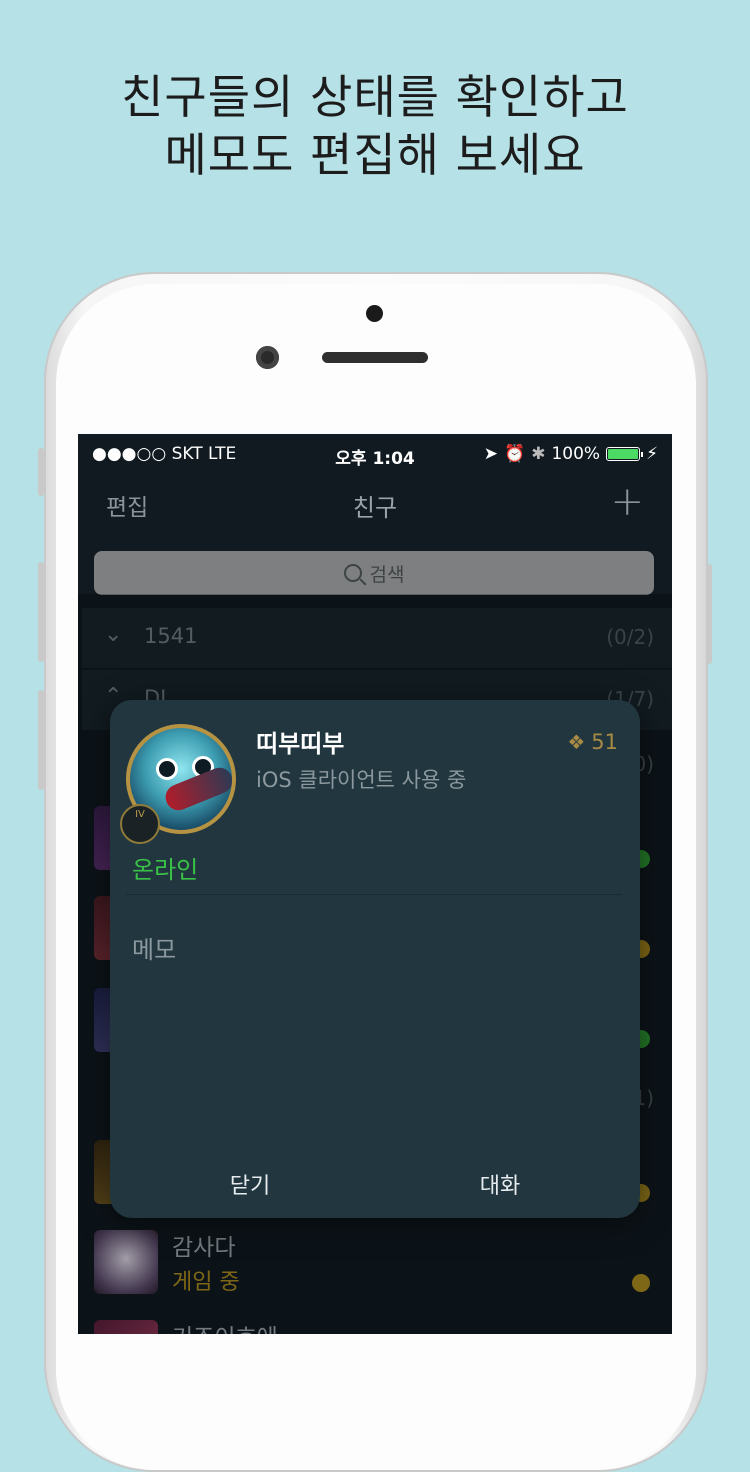 The width and height of the screenshot is (750, 1472). What do you see at coordinates (375, 126) in the screenshot?
I see `headline: 친구들의 상태를 확인하고 메모도 편집해 보세요` at bounding box center [375, 126].